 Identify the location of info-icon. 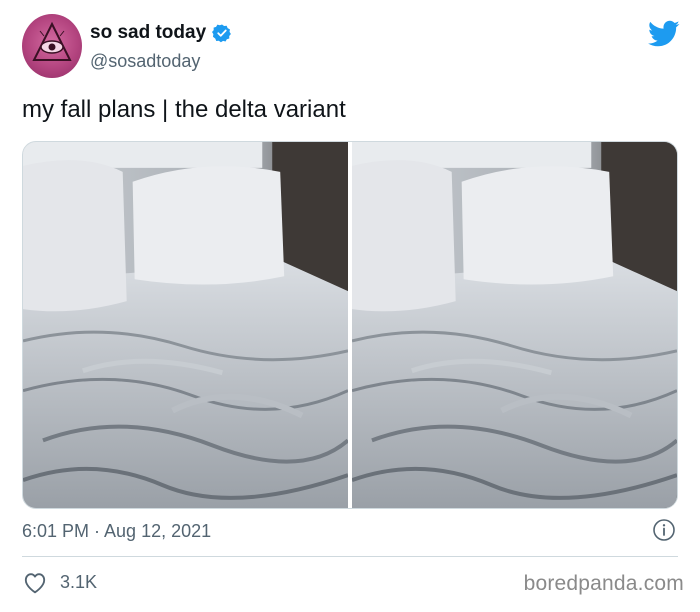
(664, 530).